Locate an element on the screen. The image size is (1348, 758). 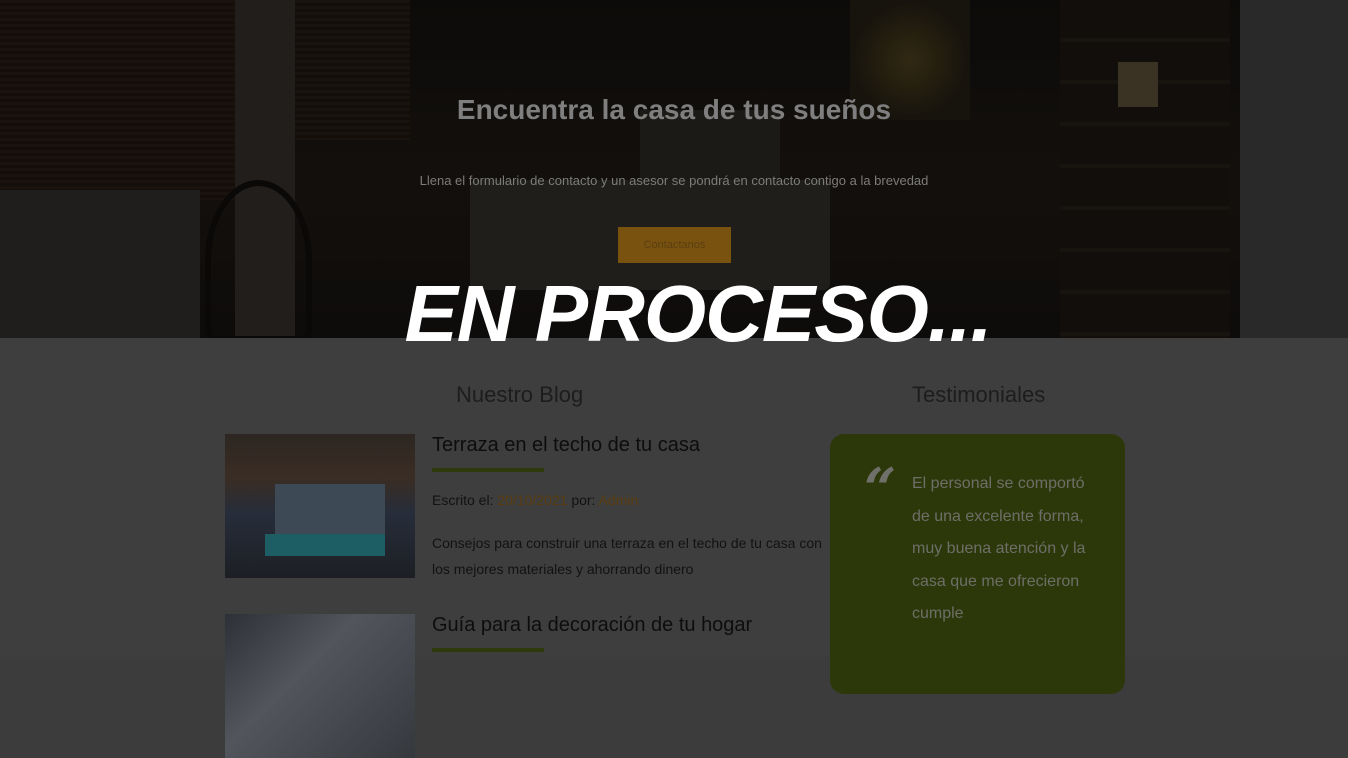
hero-title: Encuentra la casa de tus sueños is located at coordinates (674, 109).